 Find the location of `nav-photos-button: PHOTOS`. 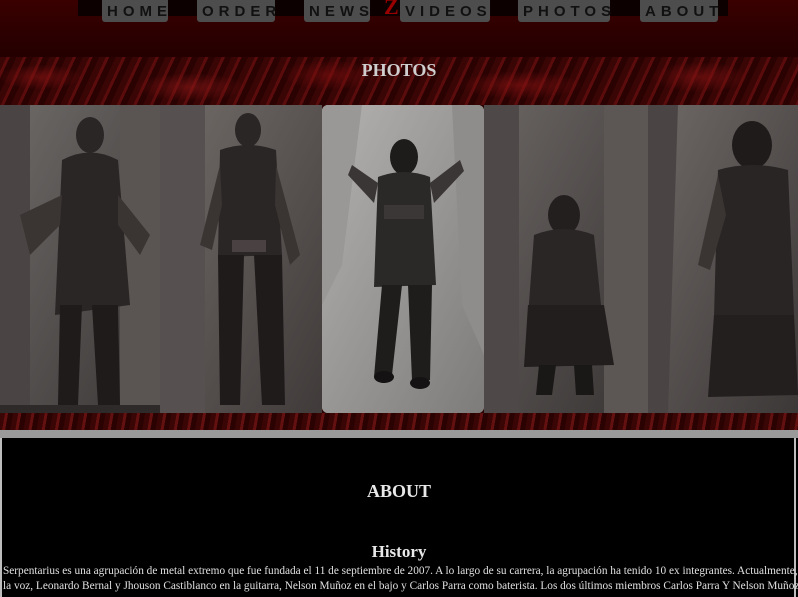

nav-photos-button: PHOTOS is located at coordinates (564, 11).